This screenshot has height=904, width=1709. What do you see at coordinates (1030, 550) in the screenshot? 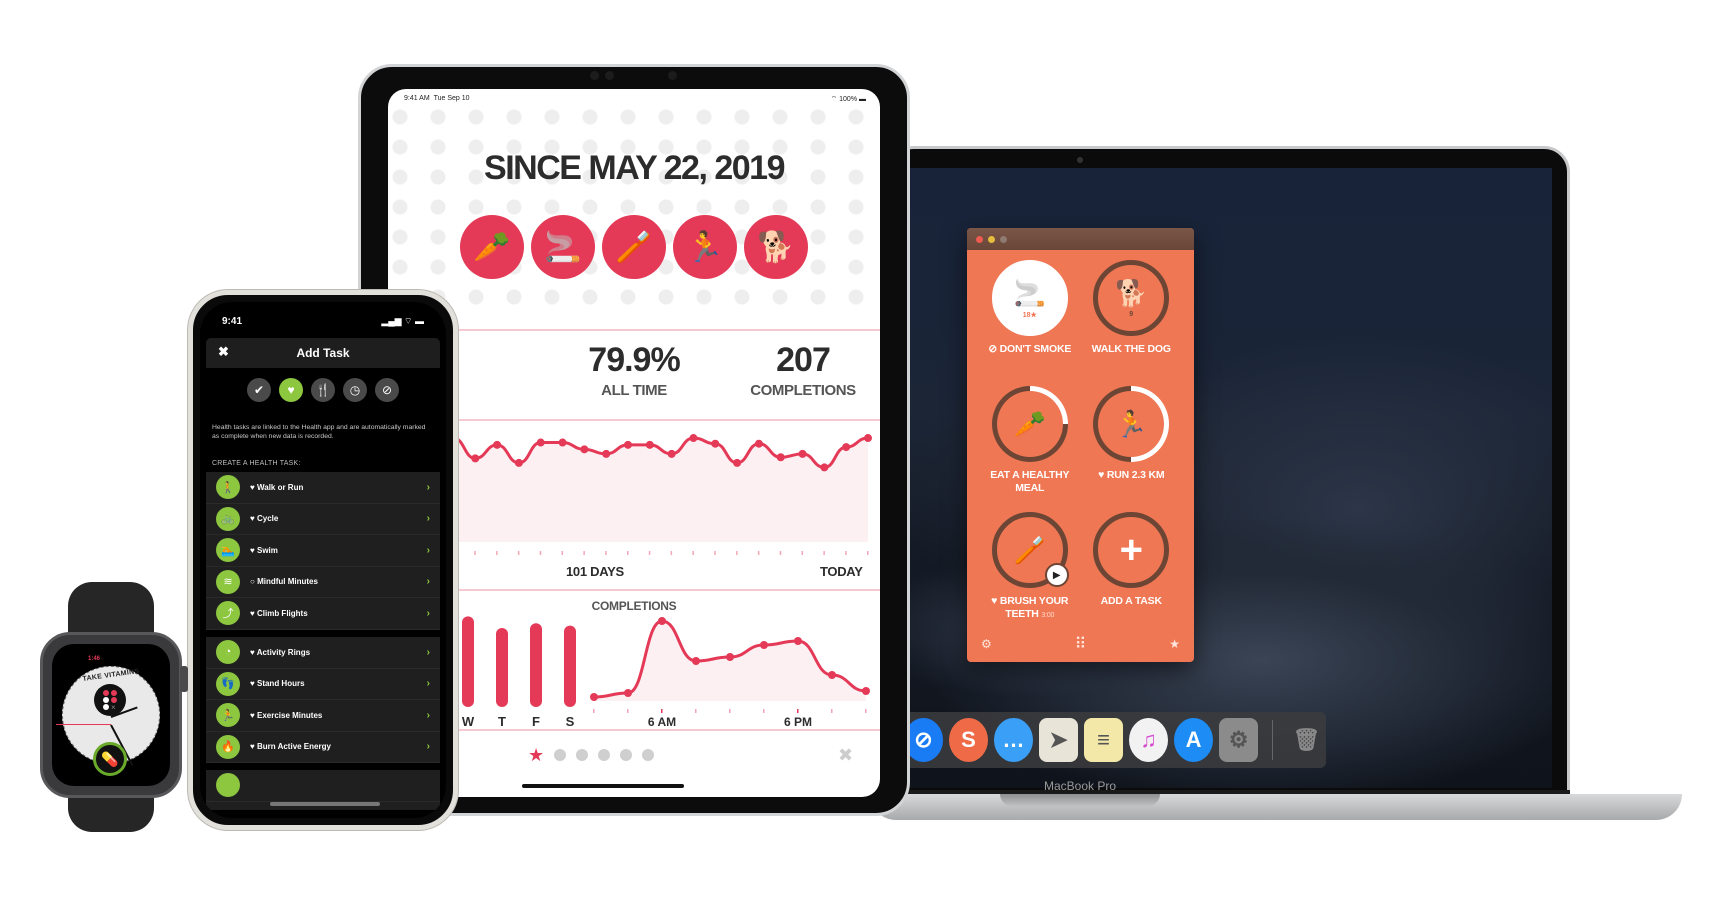
I see `task-ring: 🪥 ▶` at bounding box center [1030, 550].